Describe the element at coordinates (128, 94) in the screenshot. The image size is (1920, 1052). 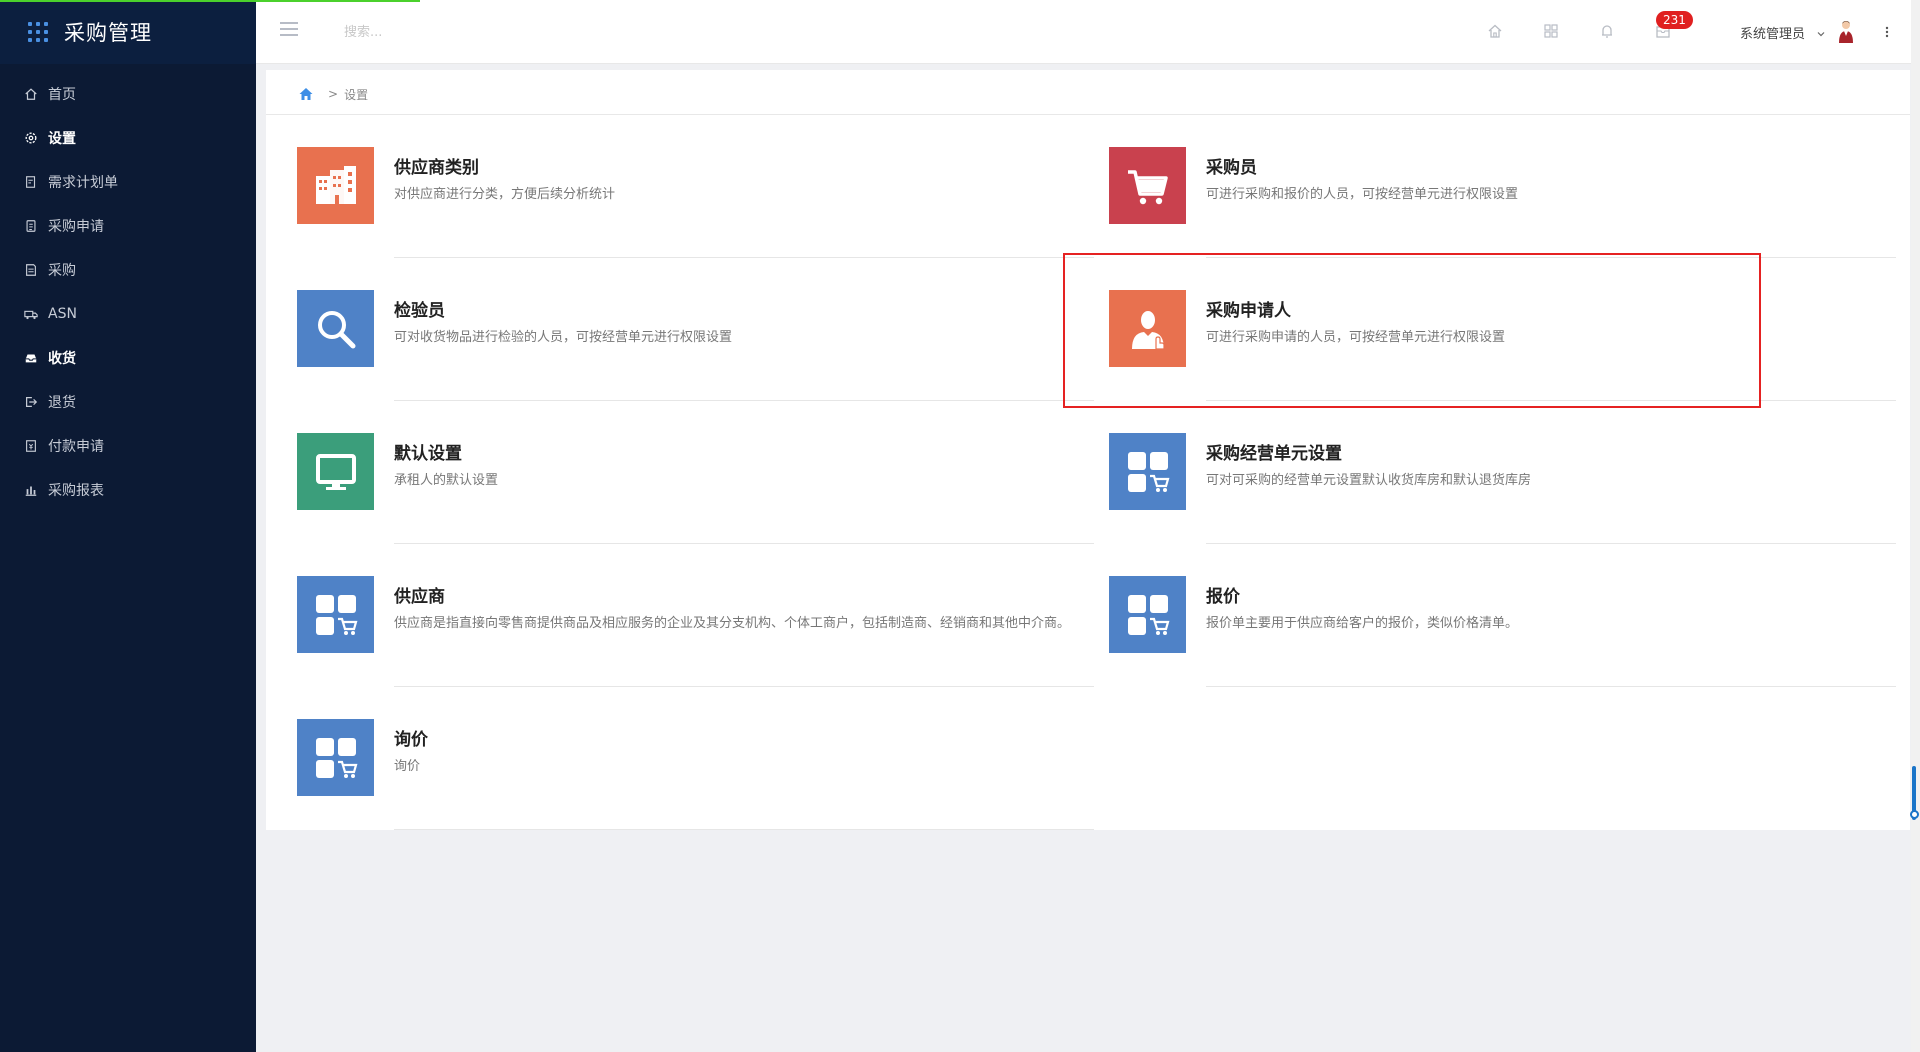
I see `sidebar-item-home: 首页` at that location.